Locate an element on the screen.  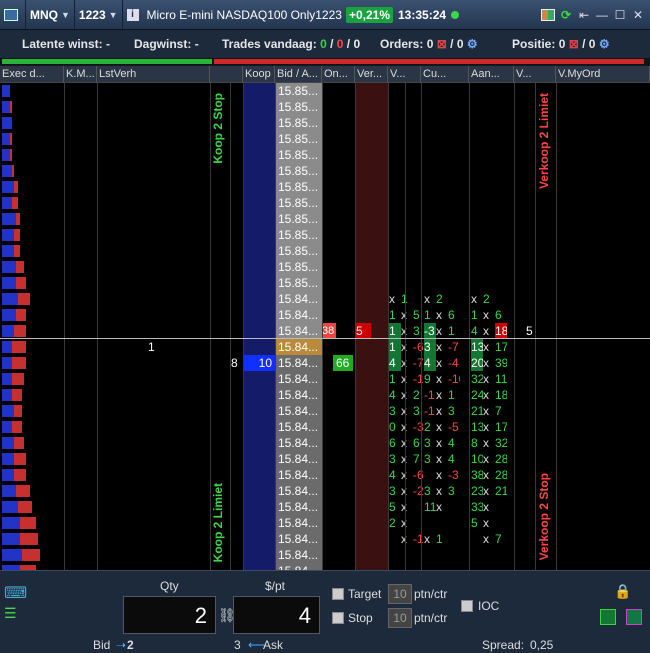
contract-selector: 1223 ▼ is located at coordinates (99, 14).